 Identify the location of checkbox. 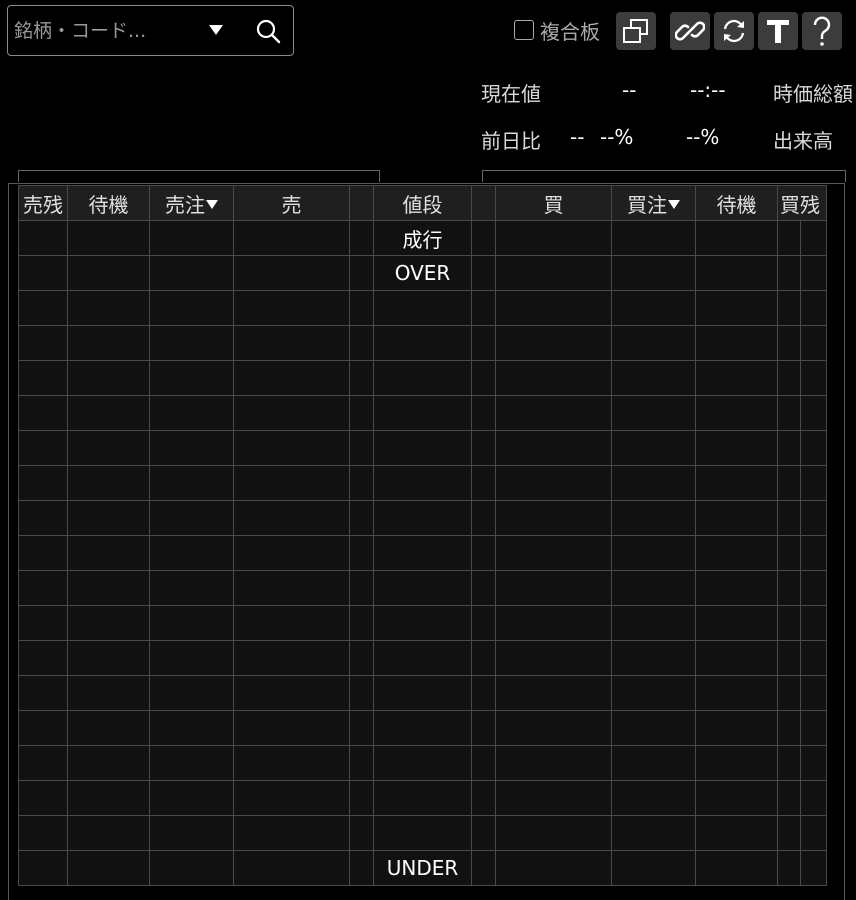
(524, 30).